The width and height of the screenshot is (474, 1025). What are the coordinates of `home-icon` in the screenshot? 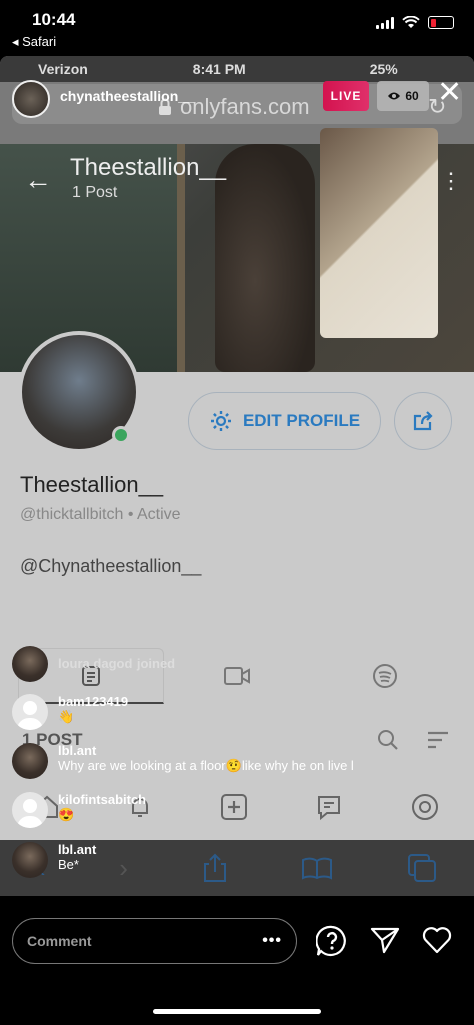 It's located at (47, 807).